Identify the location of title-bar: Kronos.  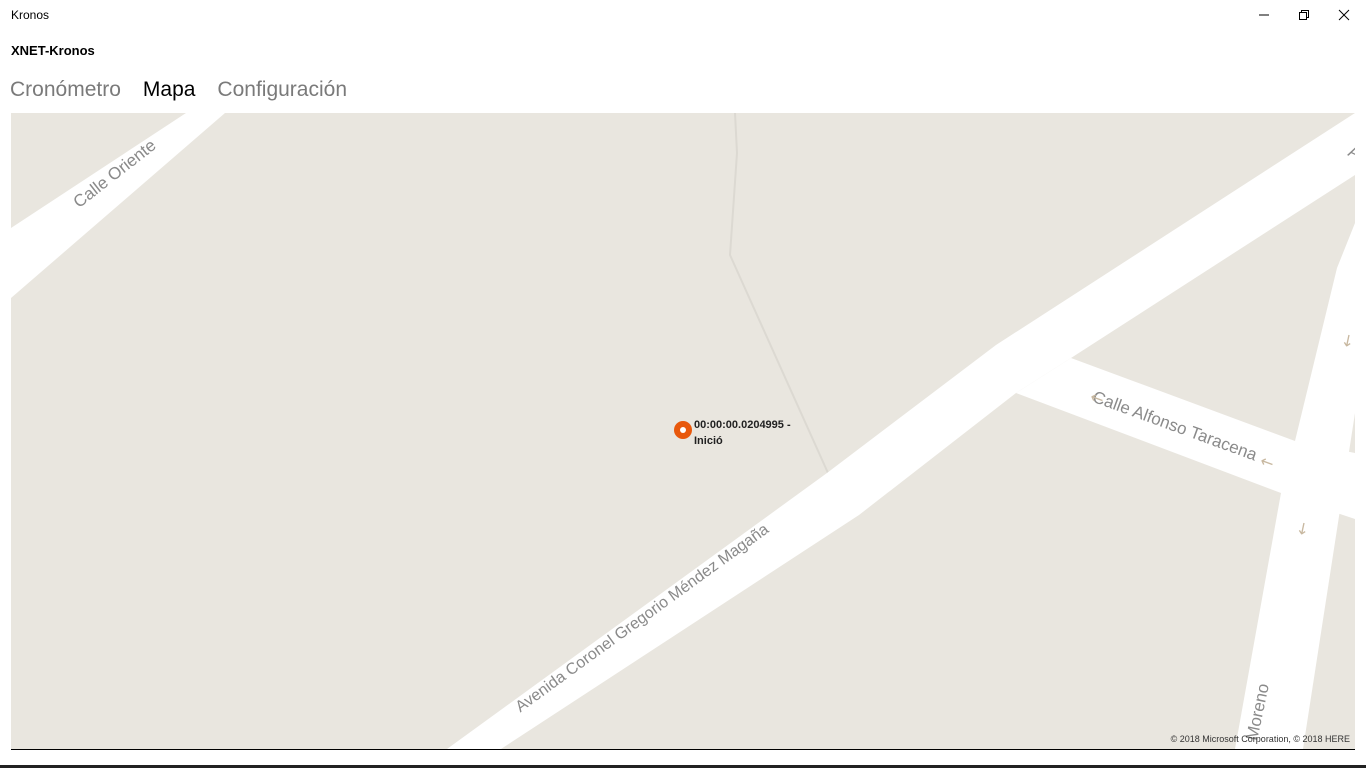
(683, 15).